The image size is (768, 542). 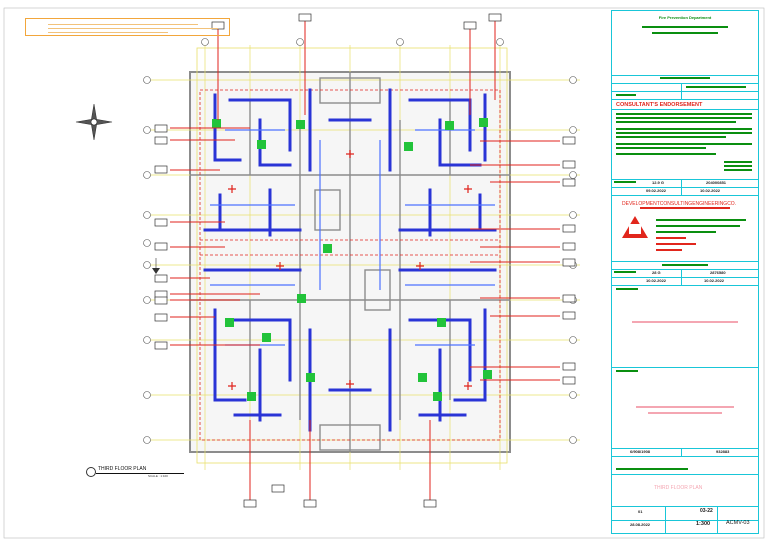 I want to click on drawing-title: THIRD FLOOR PLAN, so click(x=678, y=488).